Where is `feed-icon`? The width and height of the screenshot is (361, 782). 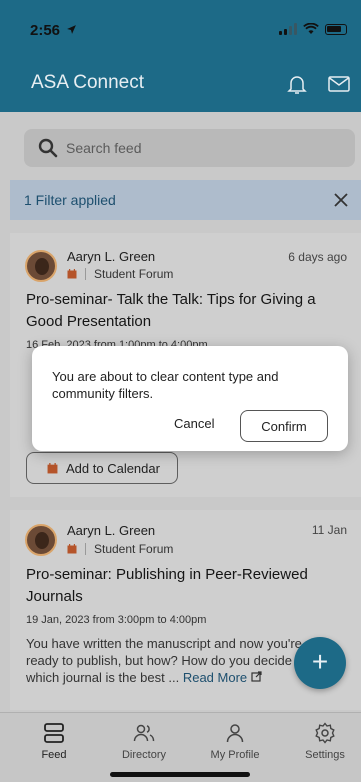
feed-icon is located at coordinates (54, 733).